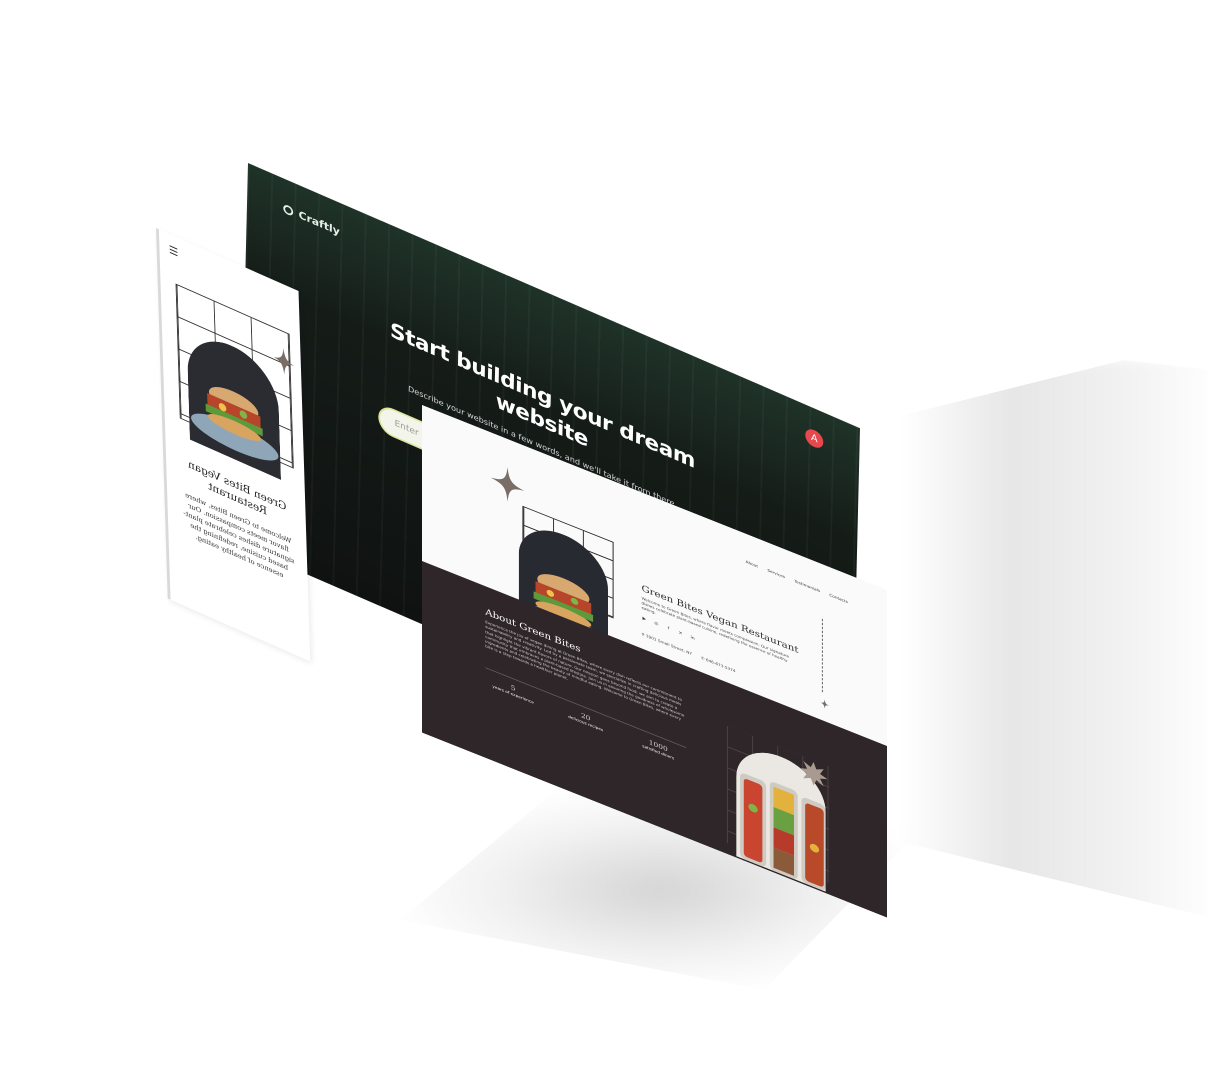 The width and height of the screenshot is (1208, 1080). I want to click on phone: ✆ 646-673-5374, so click(718, 665).